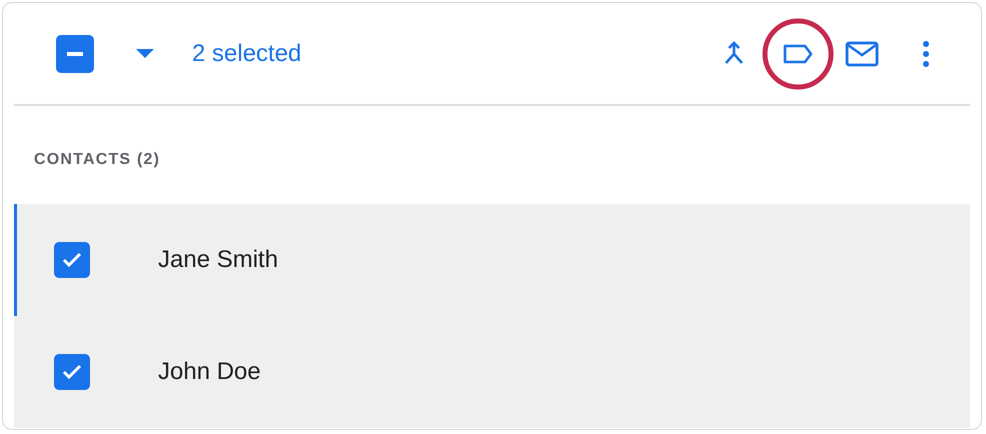  Describe the element at coordinates (247, 54) in the screenshot. I see `selection-count: 2 selected` at that location.